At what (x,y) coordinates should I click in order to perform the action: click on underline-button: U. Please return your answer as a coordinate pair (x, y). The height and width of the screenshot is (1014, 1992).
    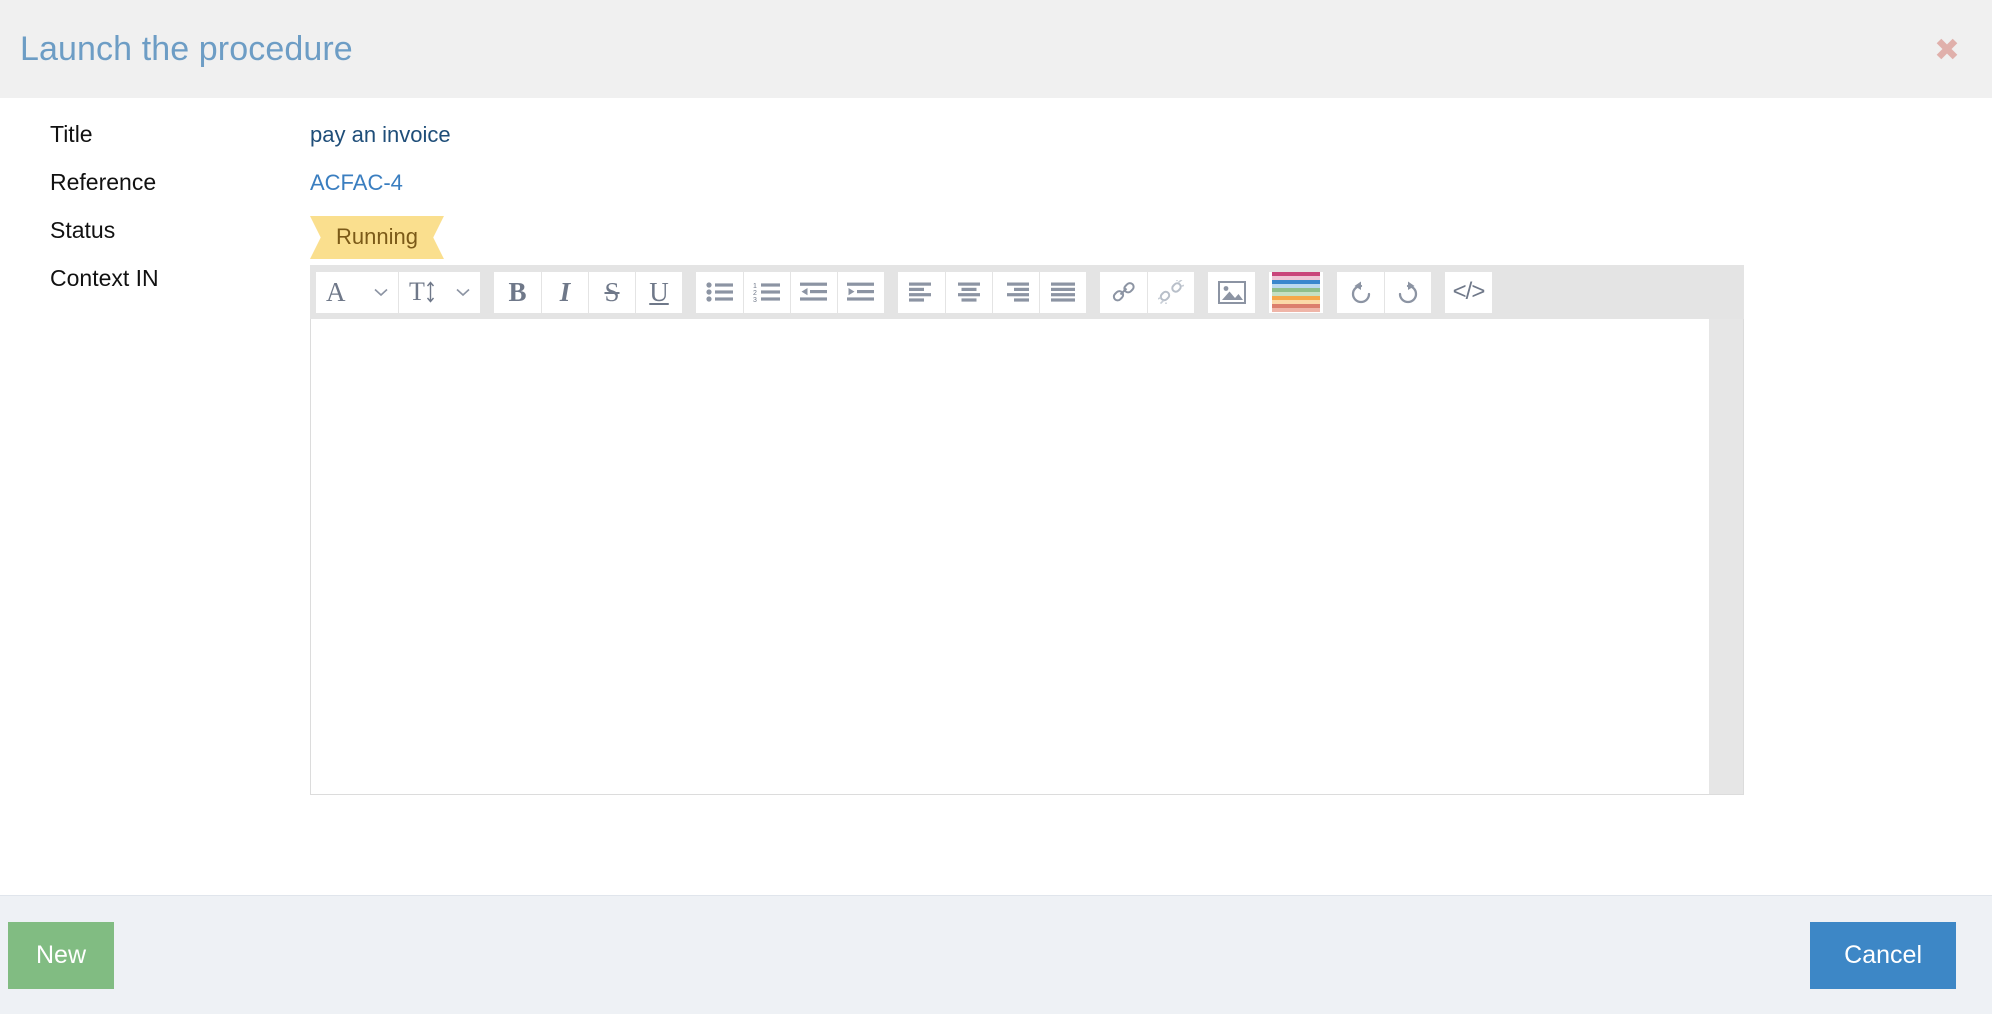
    Looking at the image, I should click on (658, 292).